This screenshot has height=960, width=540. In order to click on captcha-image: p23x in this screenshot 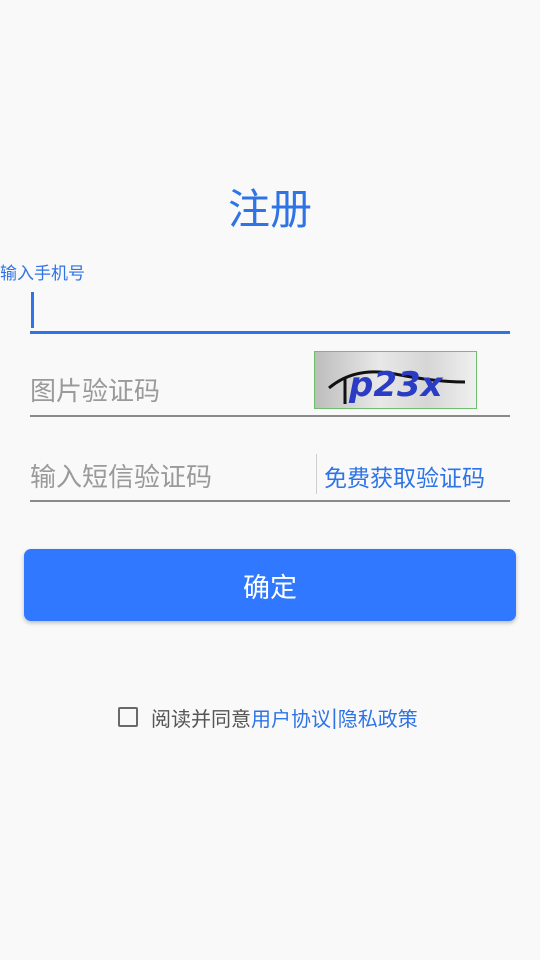, I will do `click(395, 380)`.